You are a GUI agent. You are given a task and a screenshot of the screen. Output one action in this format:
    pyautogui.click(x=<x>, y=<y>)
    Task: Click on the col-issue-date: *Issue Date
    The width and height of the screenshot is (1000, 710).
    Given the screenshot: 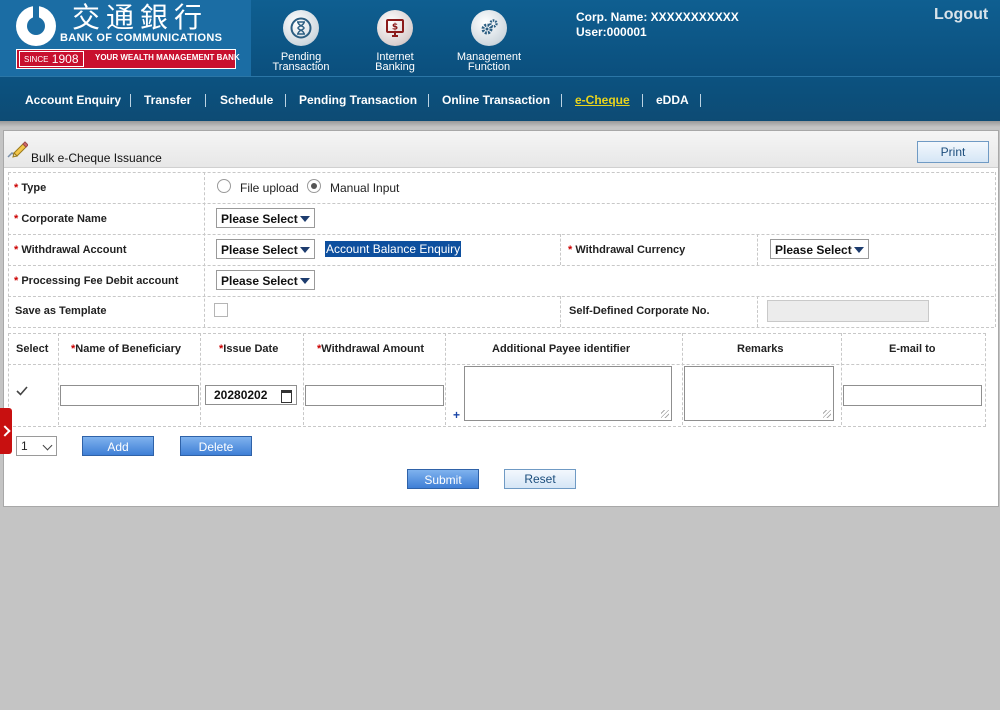 What is the action you would take?
    pyautogui.click(x=248, y=349)
    